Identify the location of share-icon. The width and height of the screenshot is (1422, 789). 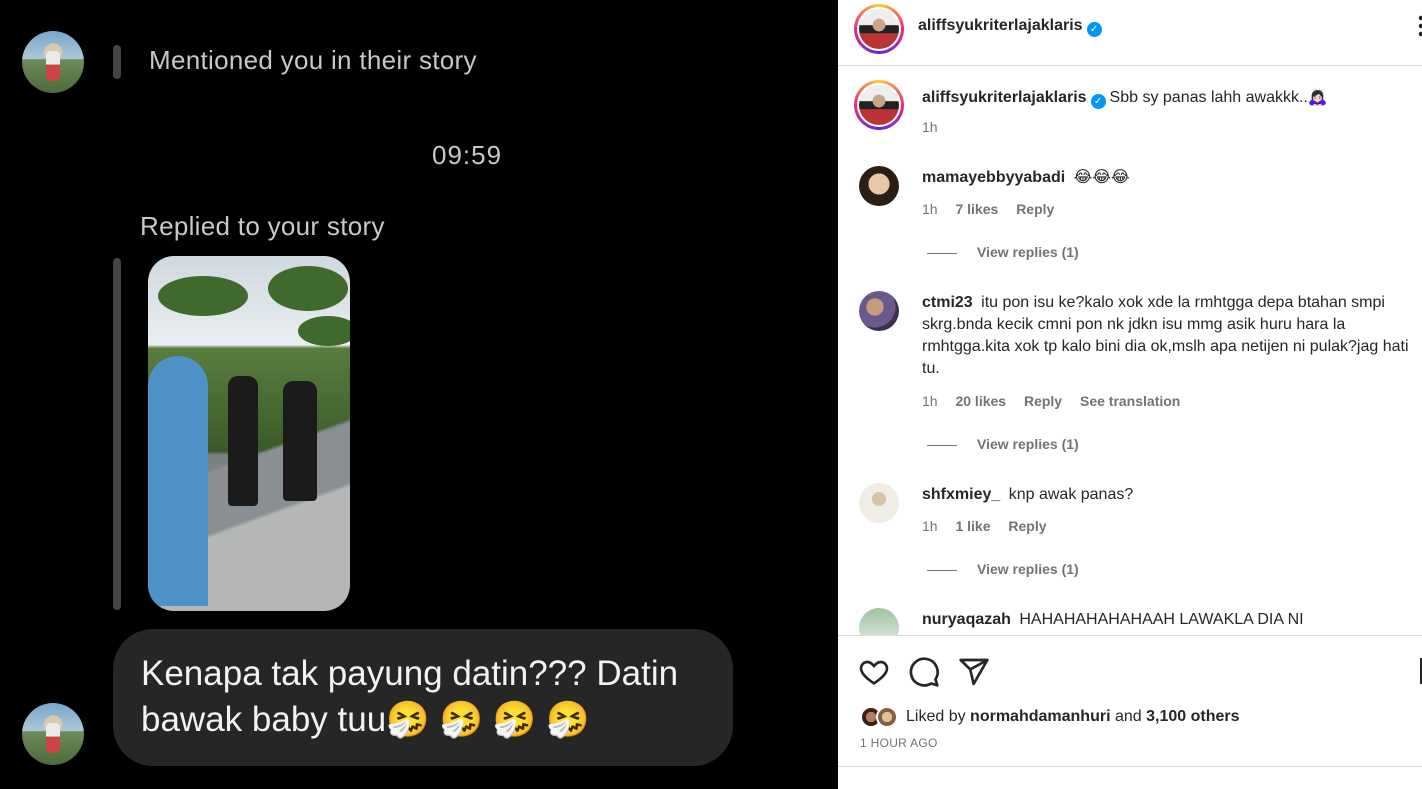
(974, 672).